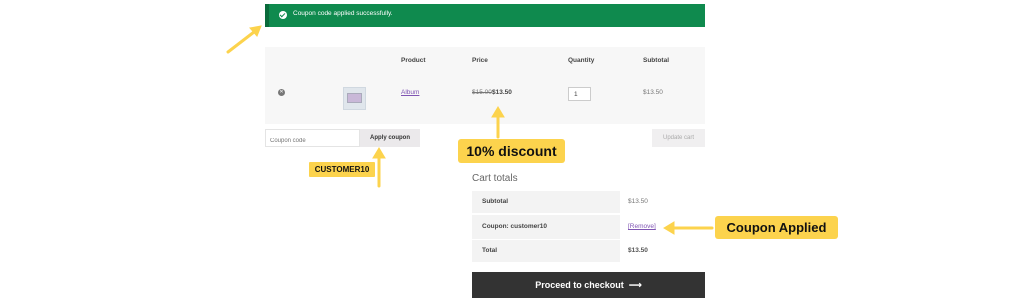 The width and height of the screenshot is (1024, 301). What do you see at coordinates (241, 42) in the screenshot?
I see `arrow-to-notice` at bounding box center [241, 42].